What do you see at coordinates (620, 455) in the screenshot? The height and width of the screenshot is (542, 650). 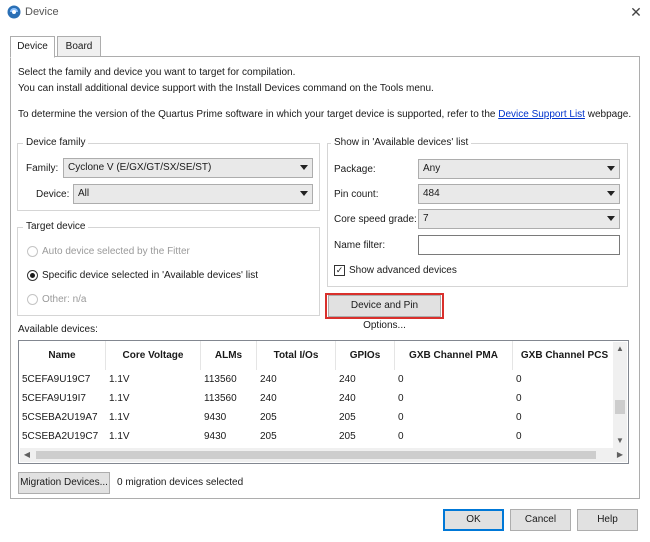 I see `chevron-right-icon: ▶` at bounding box center [620, 455].